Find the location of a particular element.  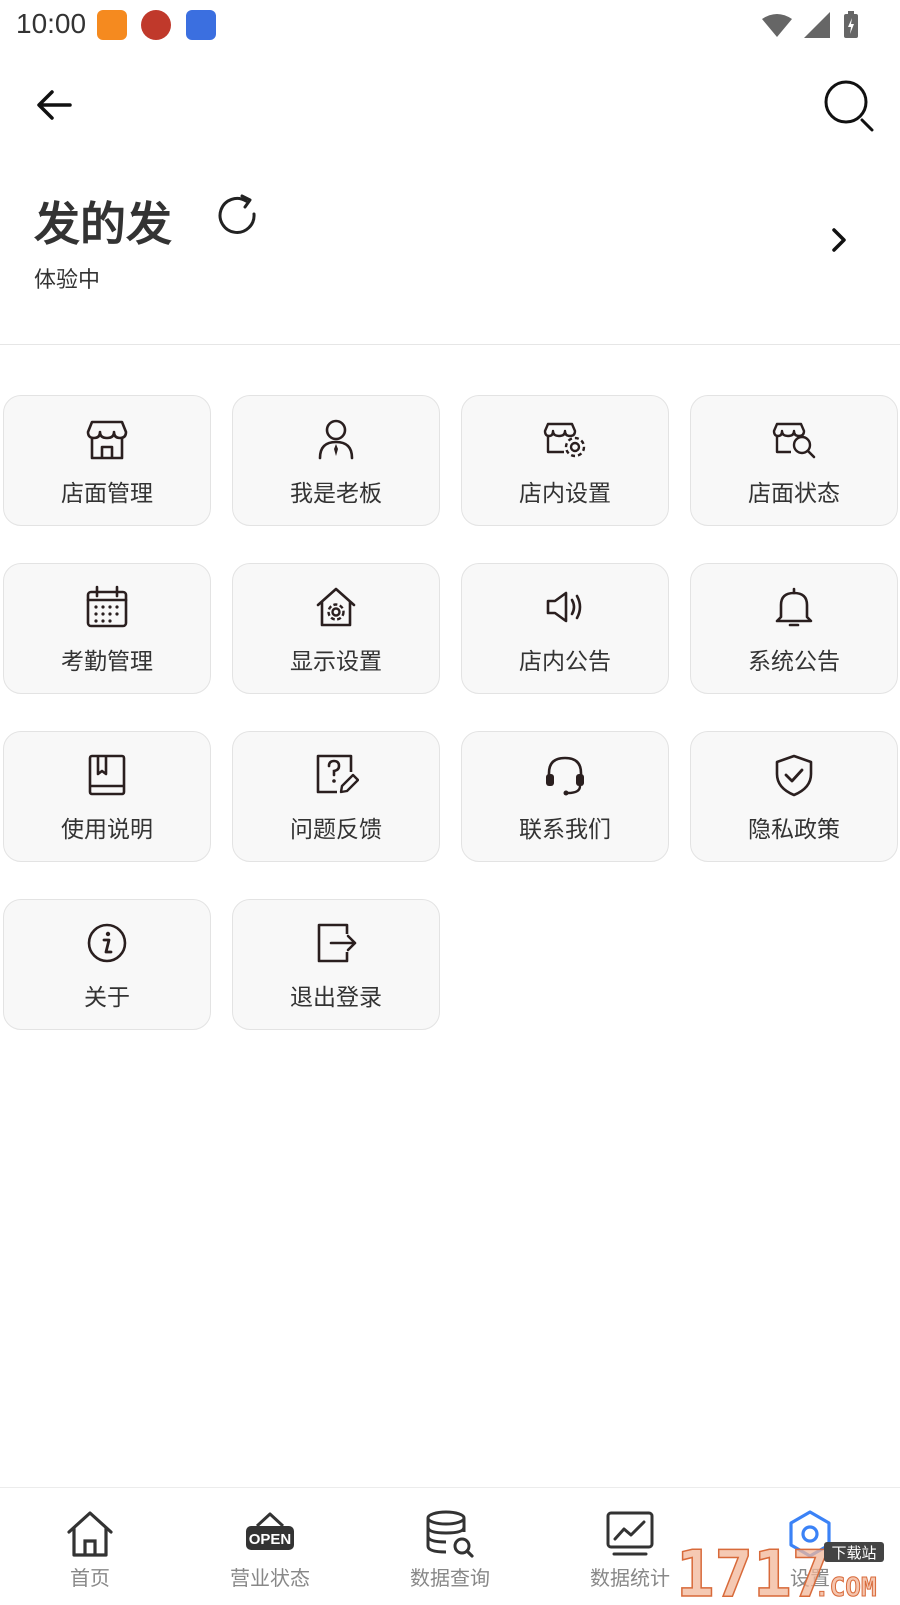

status-bar: 10:00 is located at coordinates (450, 24).